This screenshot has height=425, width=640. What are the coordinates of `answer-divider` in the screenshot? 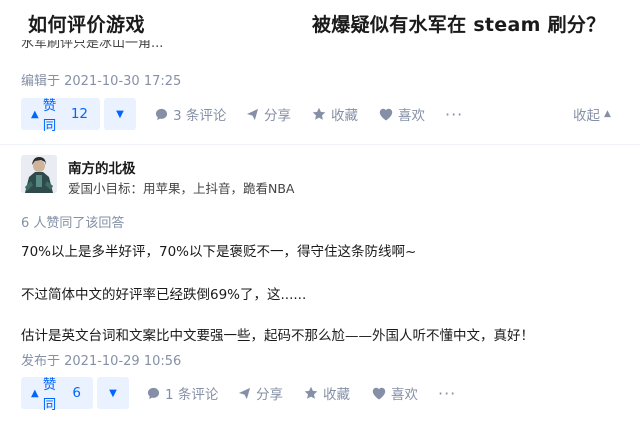 It's located at (320, 144).